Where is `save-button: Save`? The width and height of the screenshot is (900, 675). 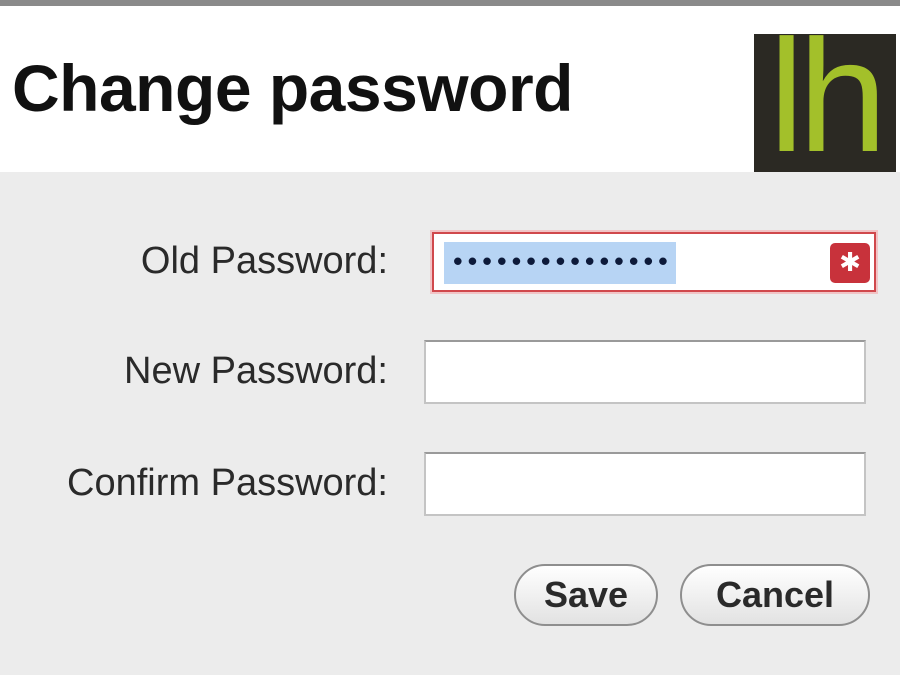
save-button: Save is located at coordinates (586, 595).